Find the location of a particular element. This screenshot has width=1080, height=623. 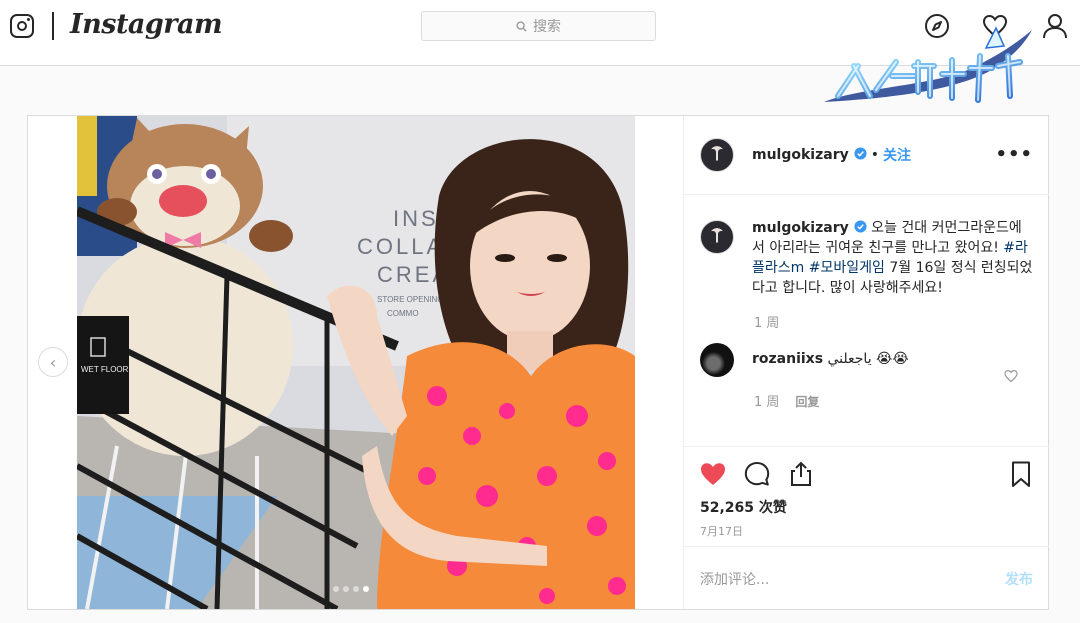

more-options-icon: ••• is located at coordinates (1014, 154).